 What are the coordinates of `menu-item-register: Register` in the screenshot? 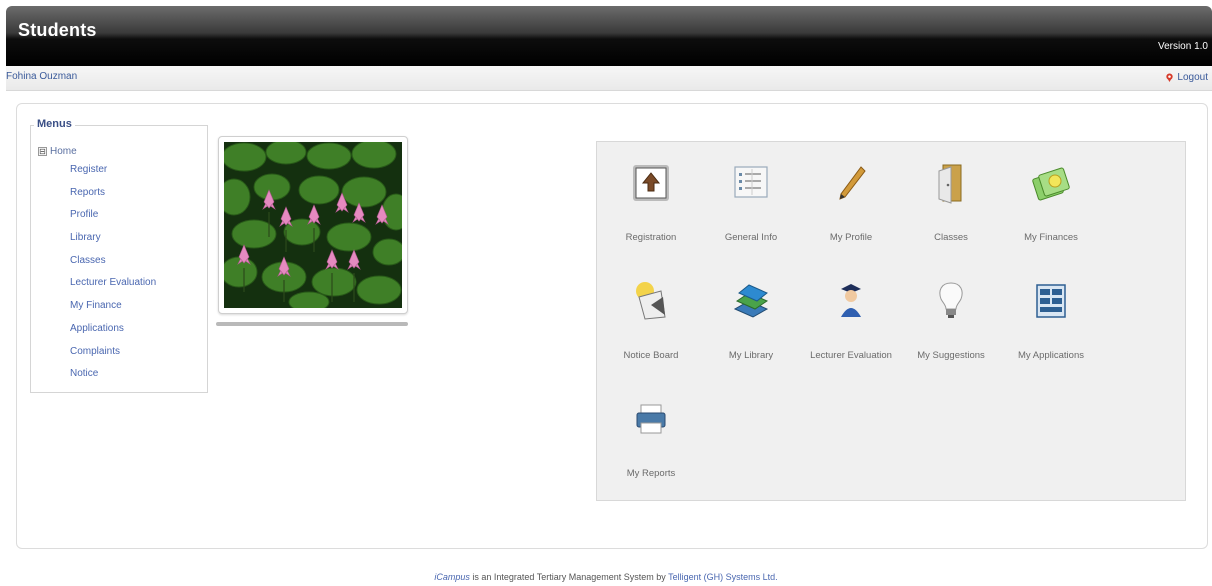 It's located at (113, 175).